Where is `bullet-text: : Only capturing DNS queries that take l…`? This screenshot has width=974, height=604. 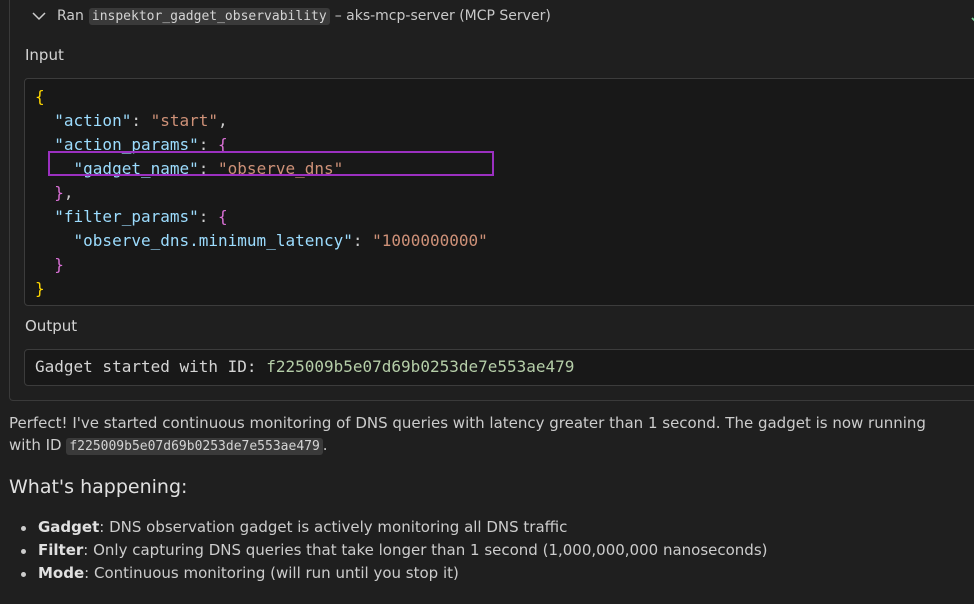 bullet-text: : Only capturing DNS queries that take l… is located at coordinates (425, 550).